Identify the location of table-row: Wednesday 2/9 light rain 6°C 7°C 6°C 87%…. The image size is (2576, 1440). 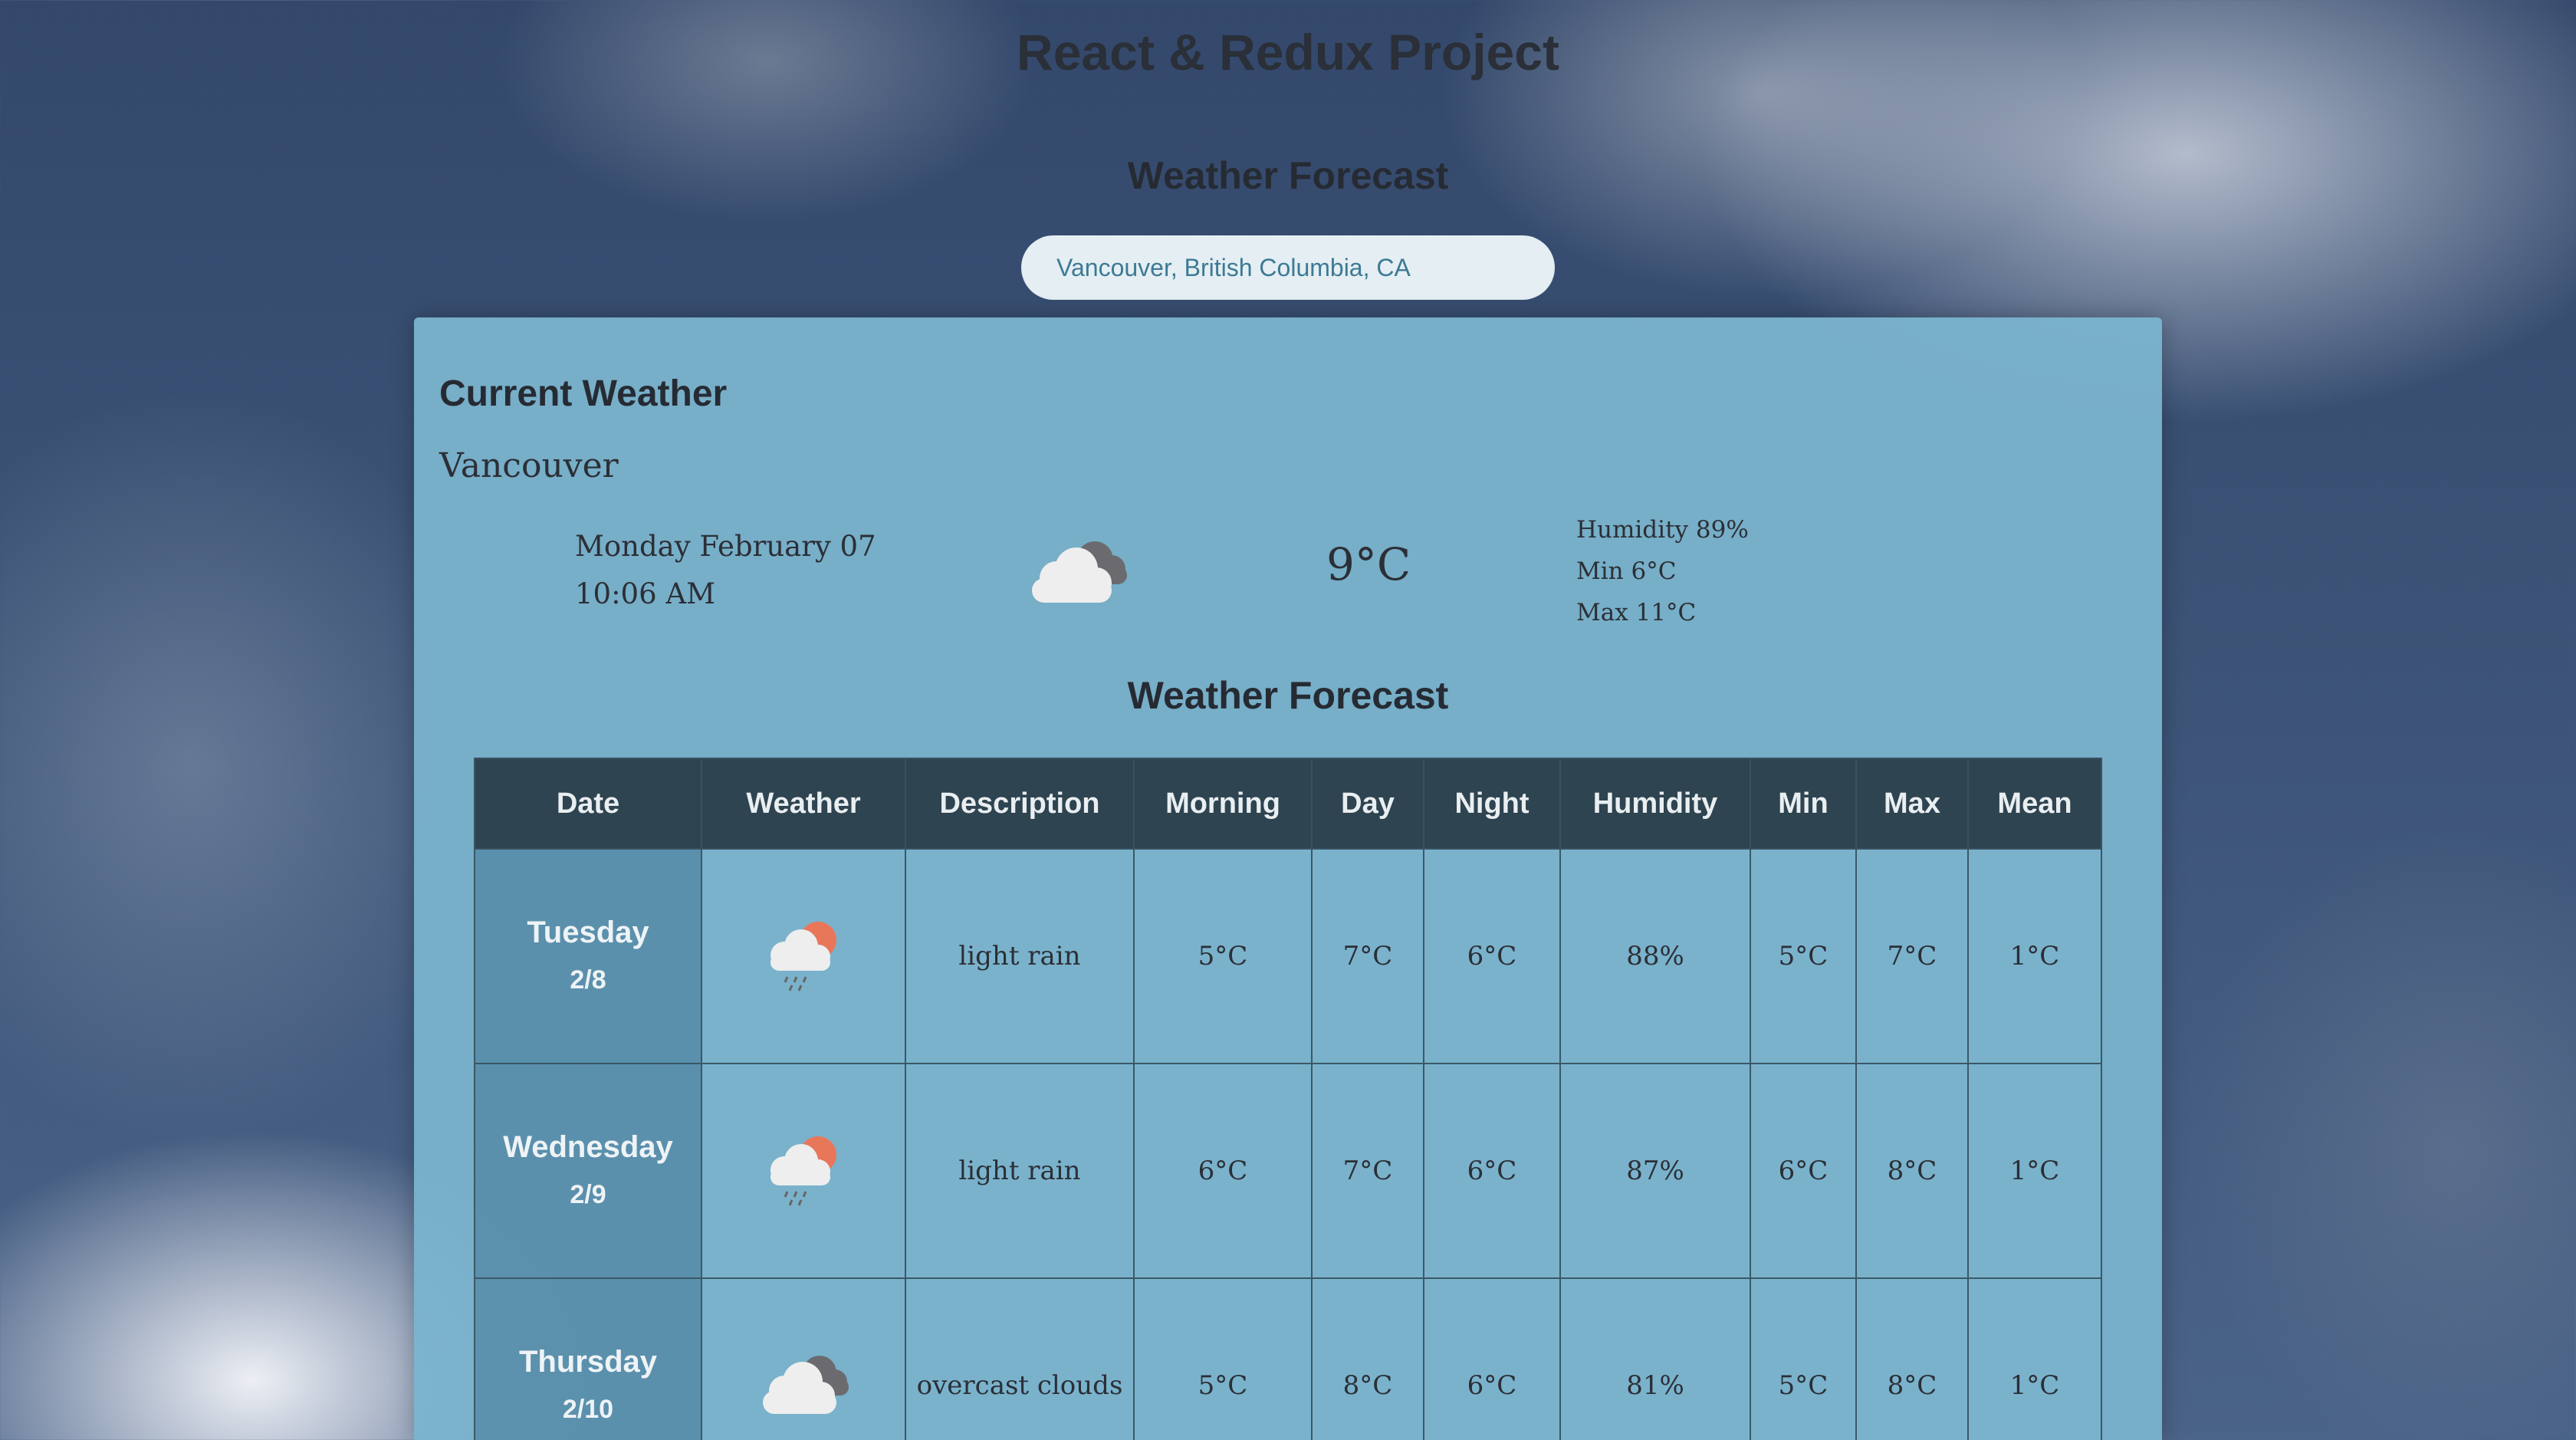
(1288, 1171).